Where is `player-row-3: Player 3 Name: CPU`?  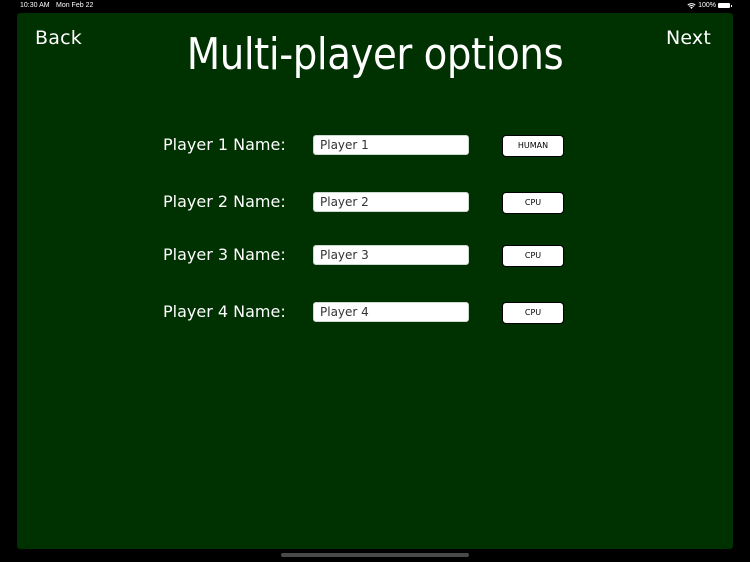
player-row-3: Player 3 Name: CPU is located at coordinates (375, 255).